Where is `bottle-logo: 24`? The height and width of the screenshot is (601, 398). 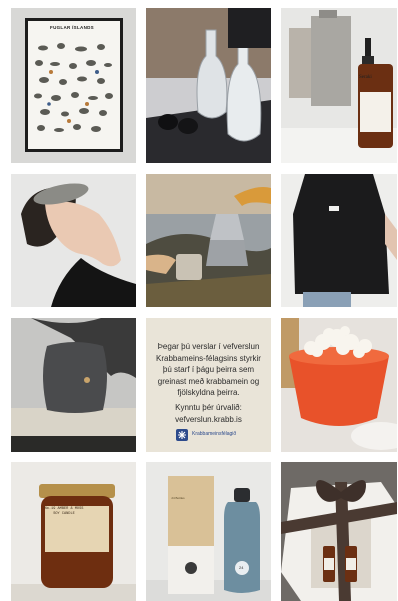 bottle-logo: 24 is located at coordinates (241, 567).